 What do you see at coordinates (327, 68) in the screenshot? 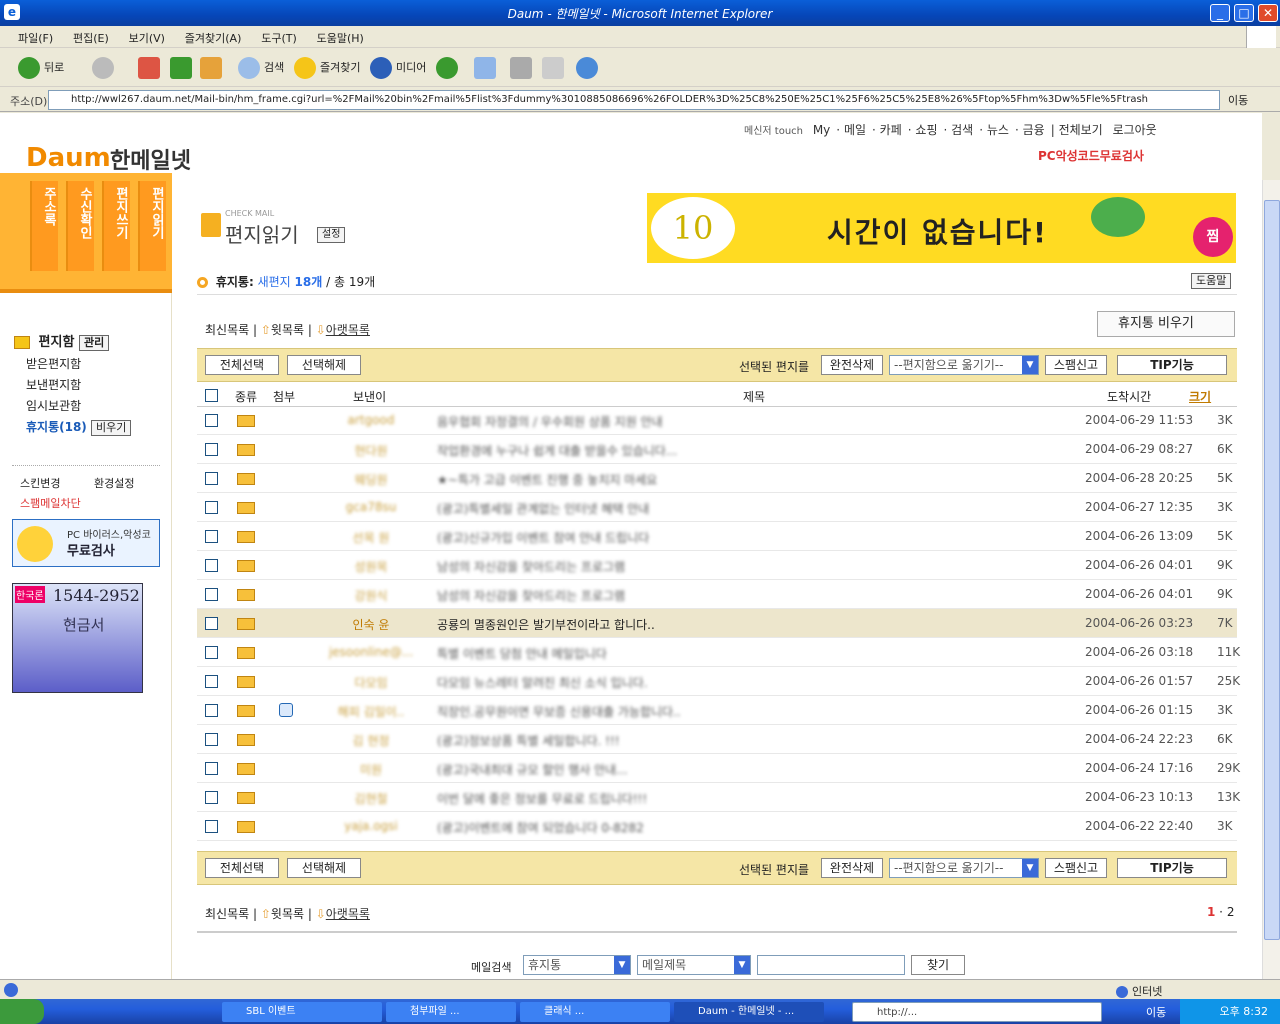
I see `favorites-button: 즐겨찾기` at bounding box center [327, 68].